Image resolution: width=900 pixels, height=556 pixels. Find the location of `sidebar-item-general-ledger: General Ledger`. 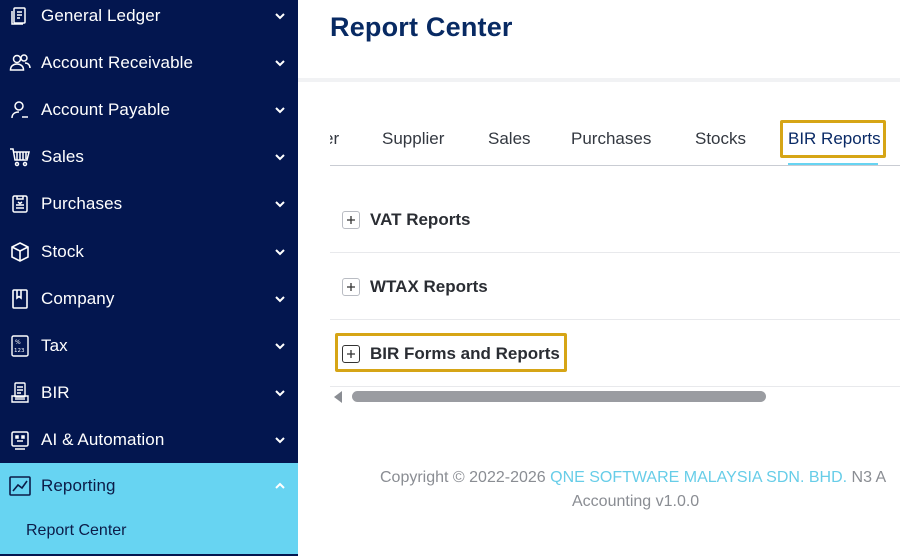

sidebar-item-general-ledger: General Ledger is located at coordinates (149, 19).